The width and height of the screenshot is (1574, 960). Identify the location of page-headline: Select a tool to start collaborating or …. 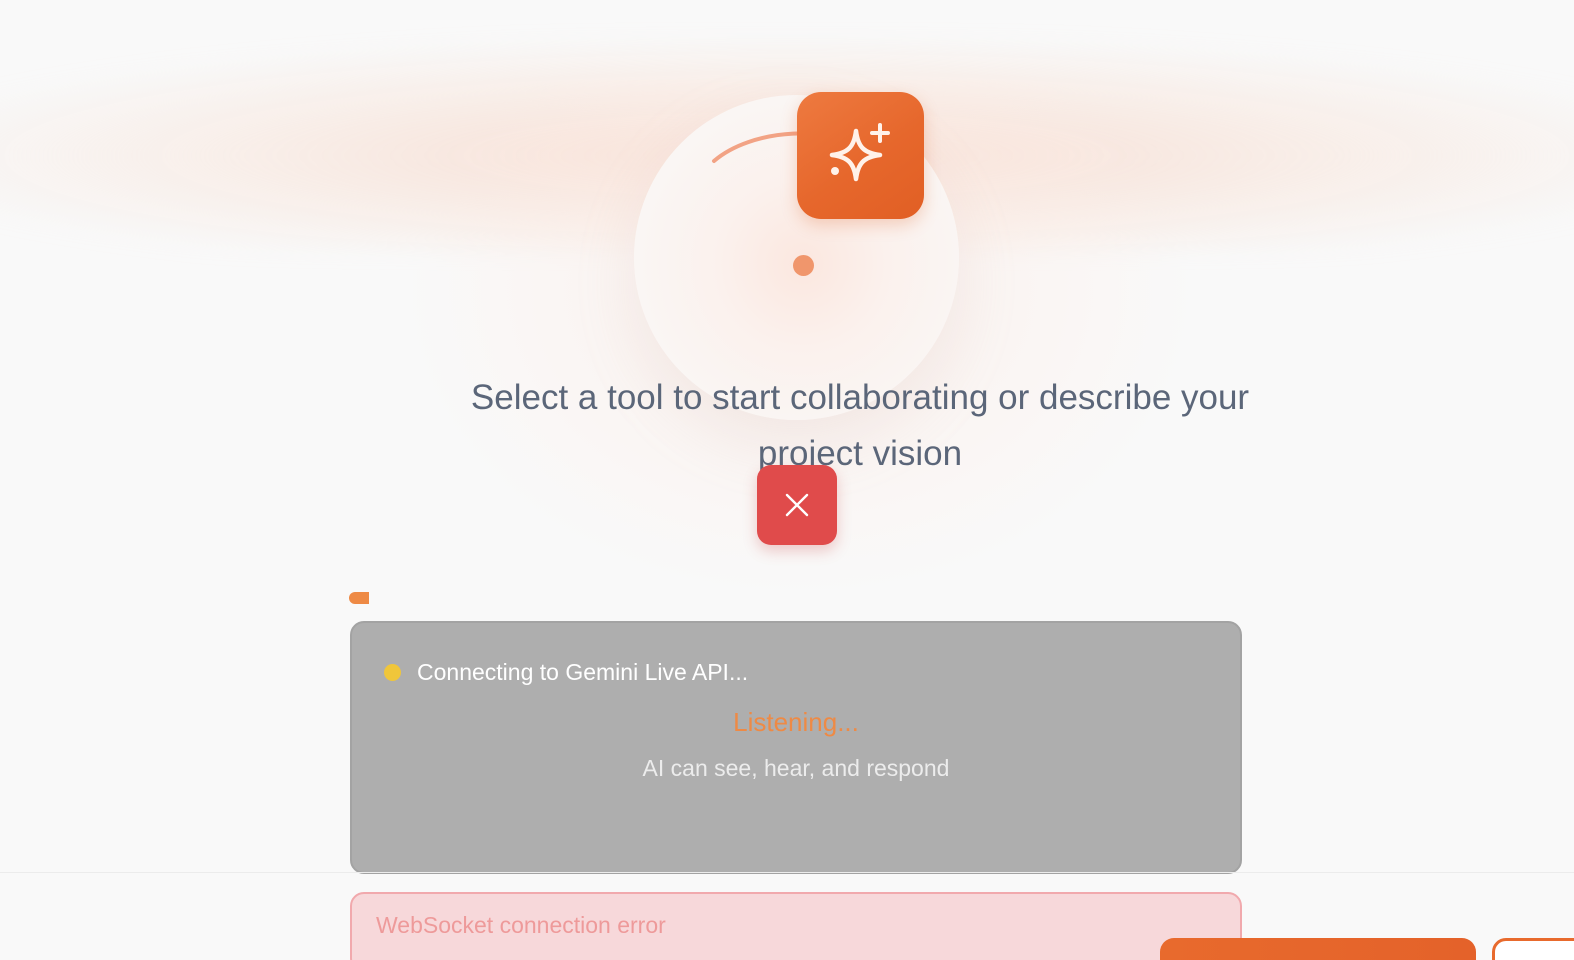
(860, 425).